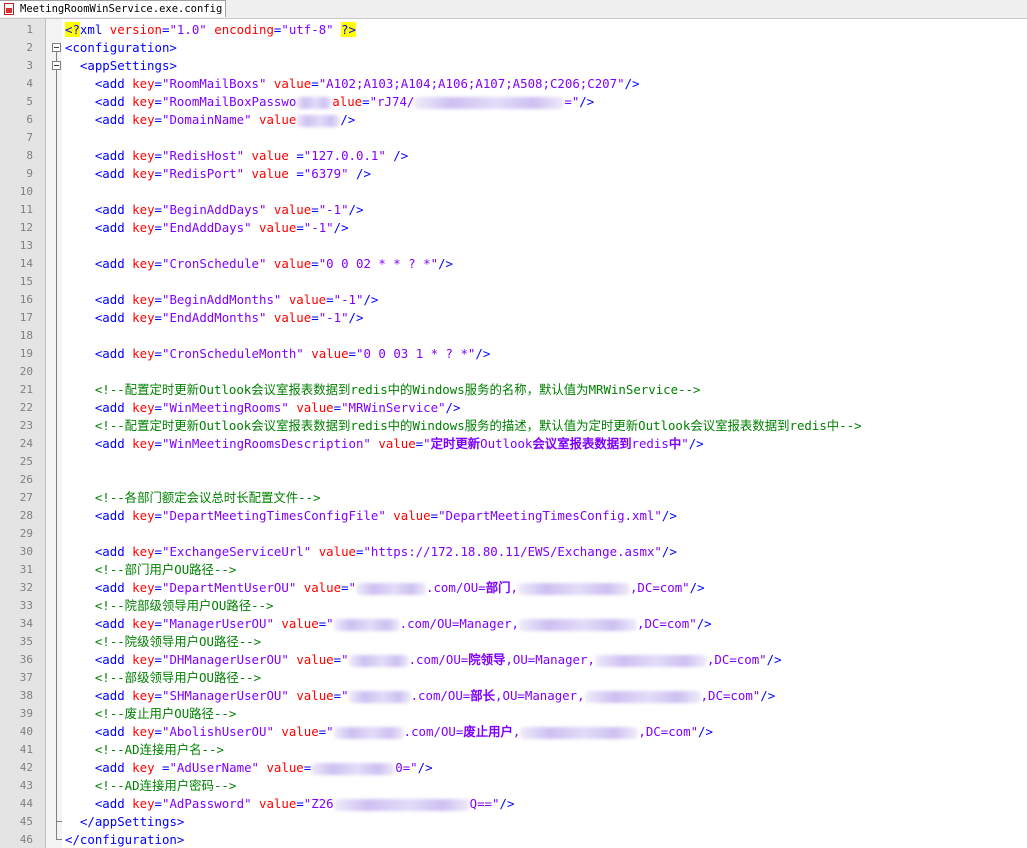 Image resolution: width=1027 pixels, height=848 pixels. What do you see at coordinates (513, 192) in the screenshot?
I see `code-line: 10` at bounding box center [513, 192].